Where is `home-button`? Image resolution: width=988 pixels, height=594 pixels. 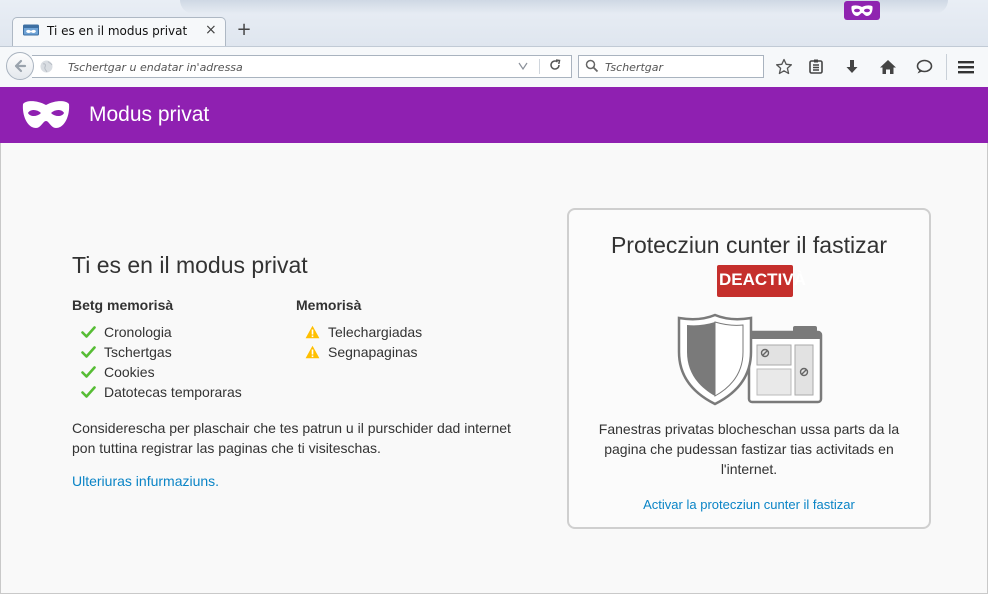 home-button is located at coordinates (888, 67).